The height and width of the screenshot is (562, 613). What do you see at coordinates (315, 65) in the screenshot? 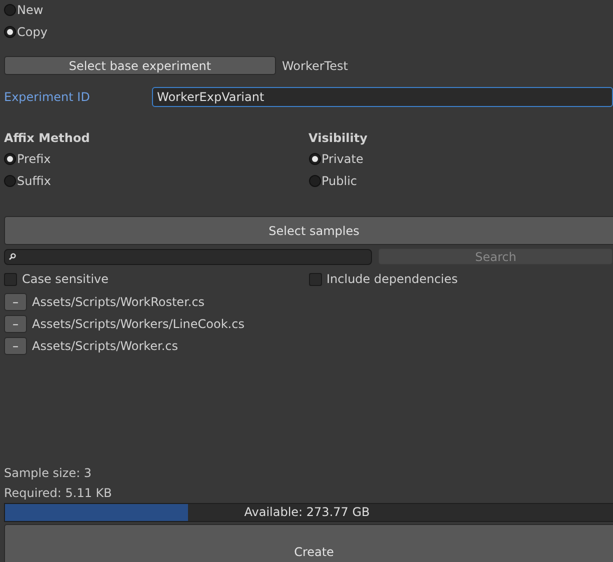
I see `base-experiment-value: WorkerTest` at bounding box center [315, 65].